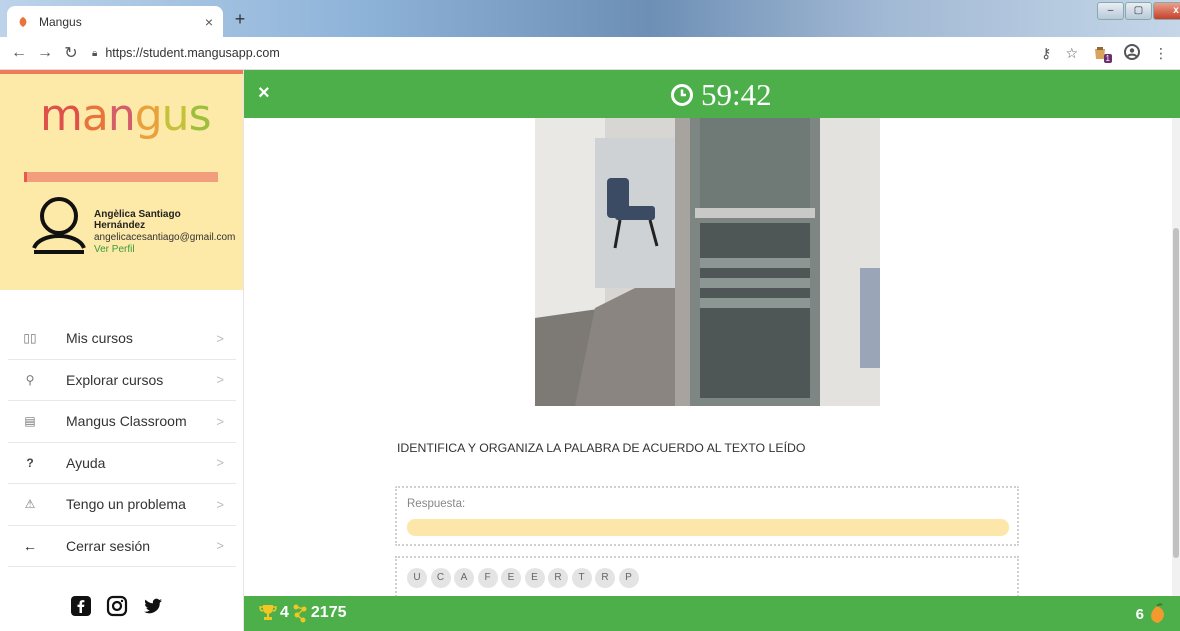 The width and height of the screenshot is (1180, 631). Describe the element at coordinates (153, 606) in the screenshot. I see `twitter-icon` at that location.